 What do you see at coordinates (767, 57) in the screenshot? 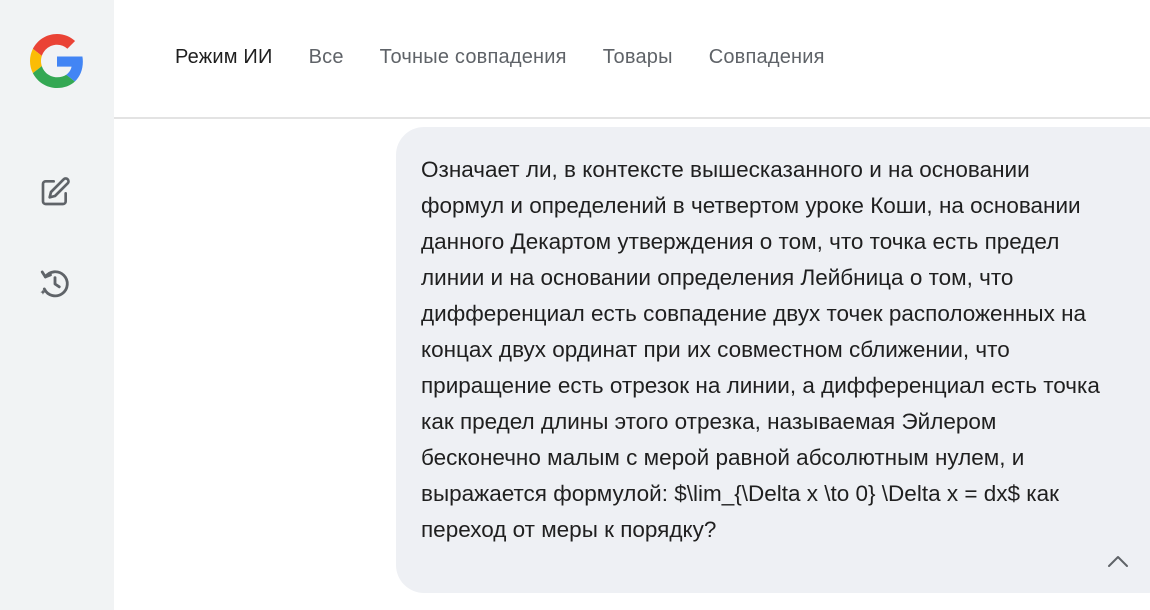
I see `tab-matches: Совпадения` at bounding box center [767, 57].